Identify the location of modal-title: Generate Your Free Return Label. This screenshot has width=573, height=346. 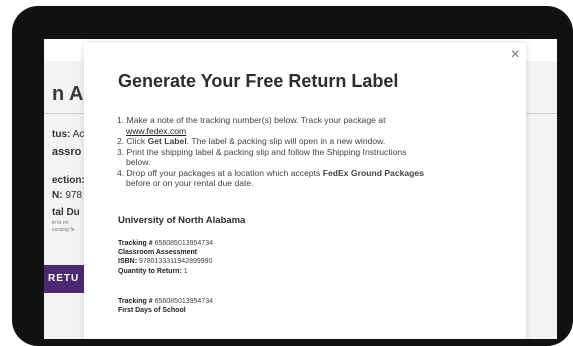
(258, 81).